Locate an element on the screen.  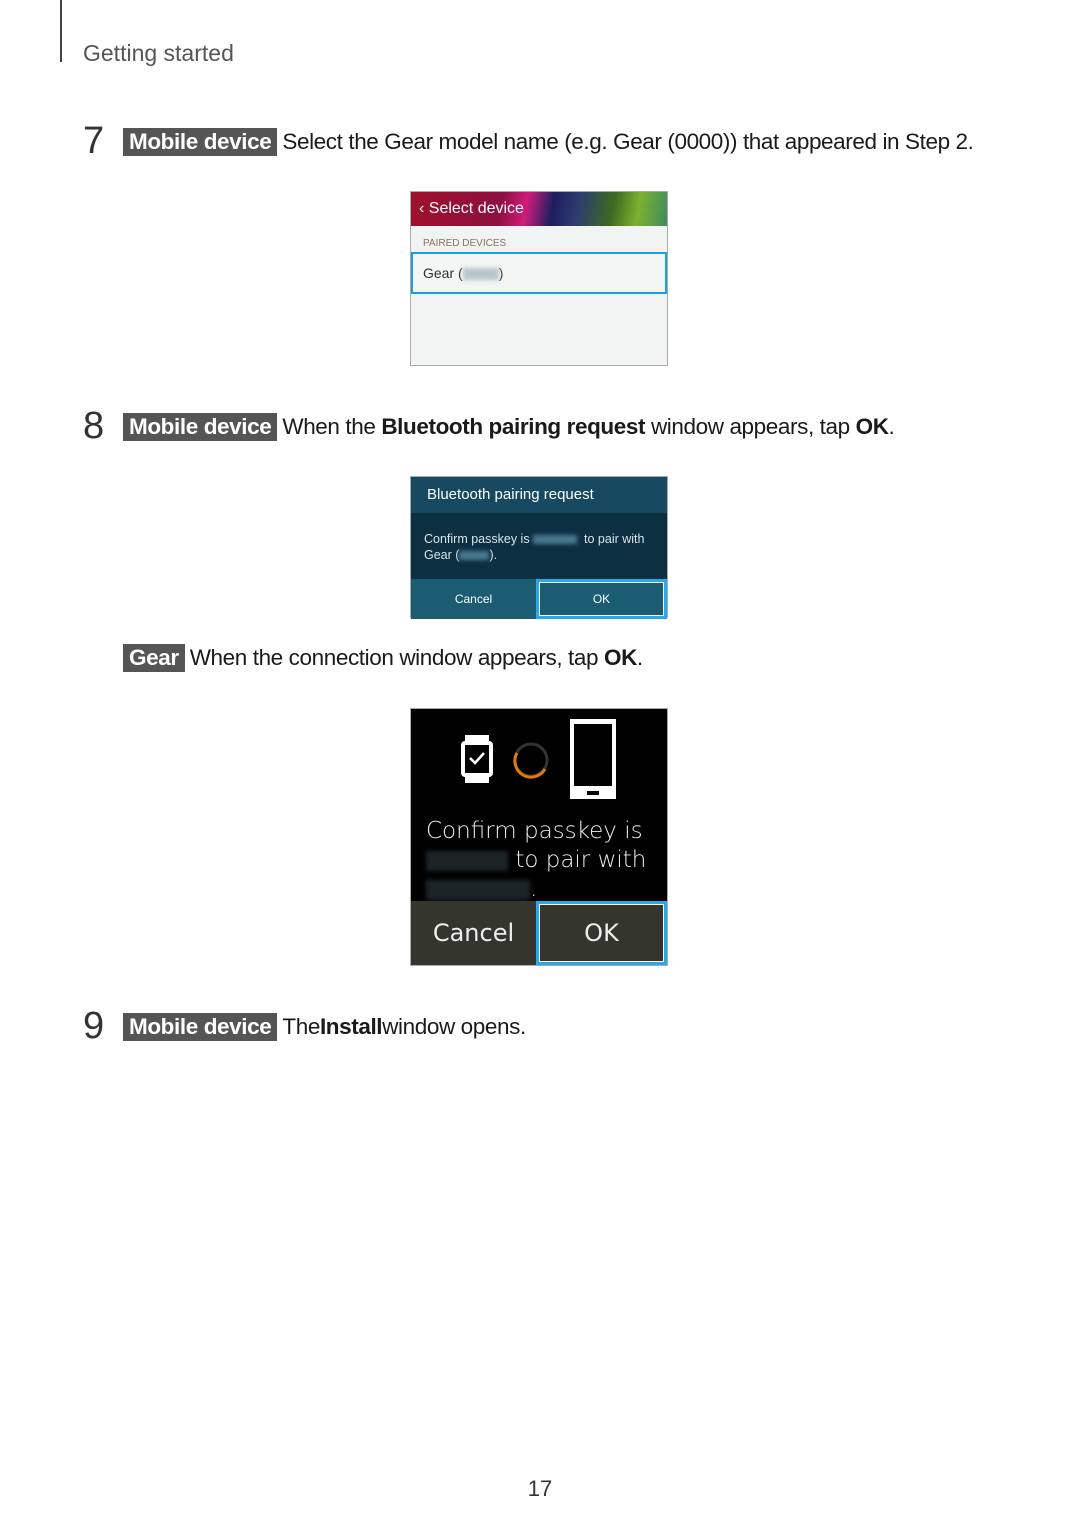
watch-icon is located at coordinates (477, 759).